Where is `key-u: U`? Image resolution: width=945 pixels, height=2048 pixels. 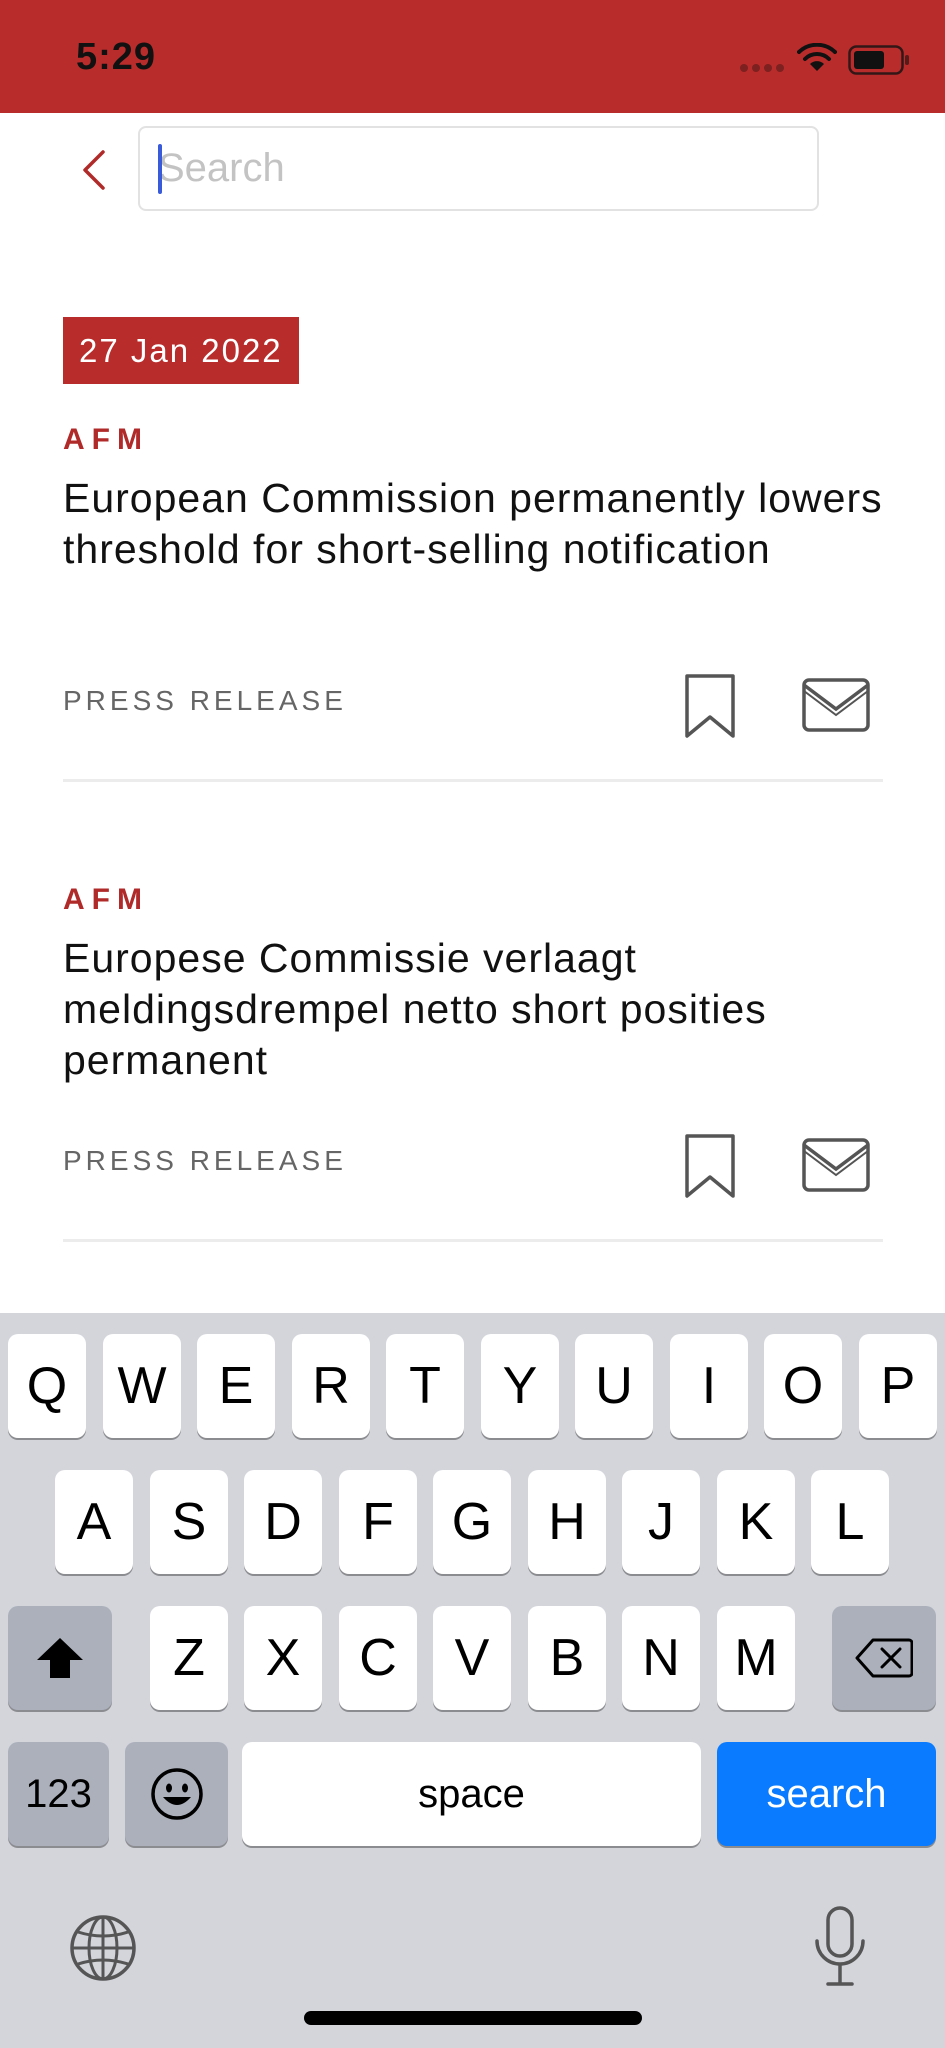 key-u: U is located at coordinates (614, 1386).